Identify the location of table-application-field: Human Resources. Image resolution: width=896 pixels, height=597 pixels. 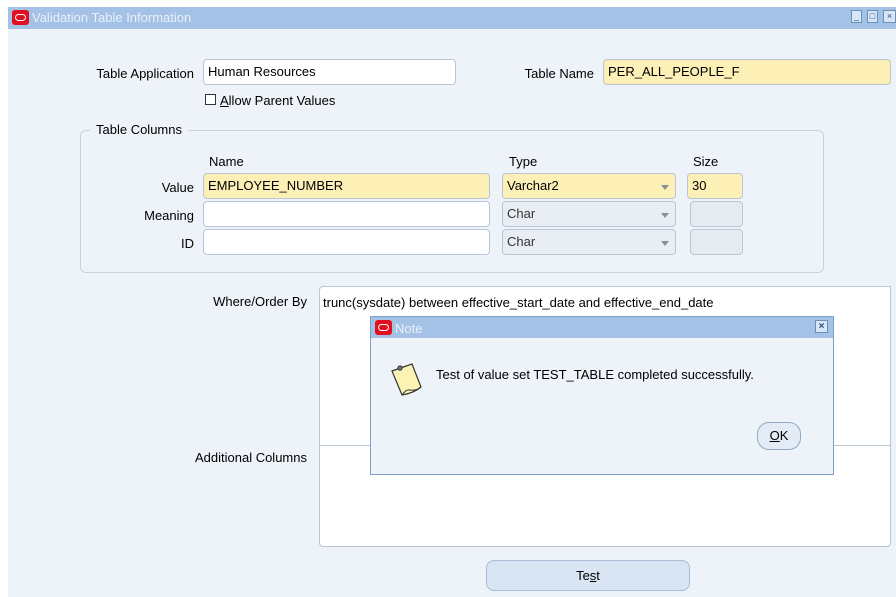
(329, 72).